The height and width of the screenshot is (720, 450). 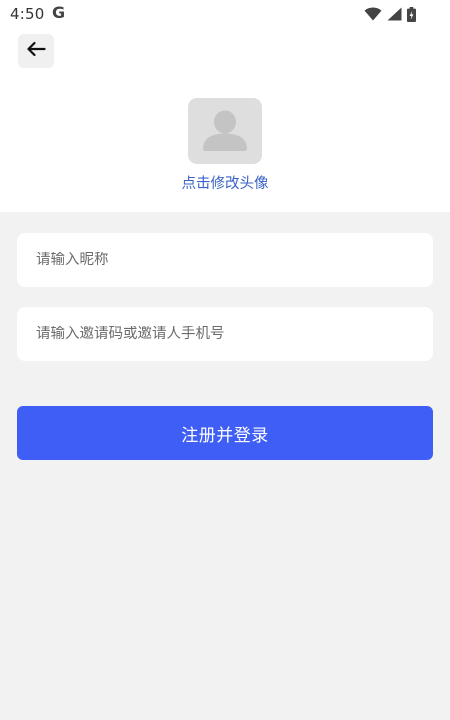 I want to click on change-avatar-link: 点击修改头像, so click(x=225, y=182).